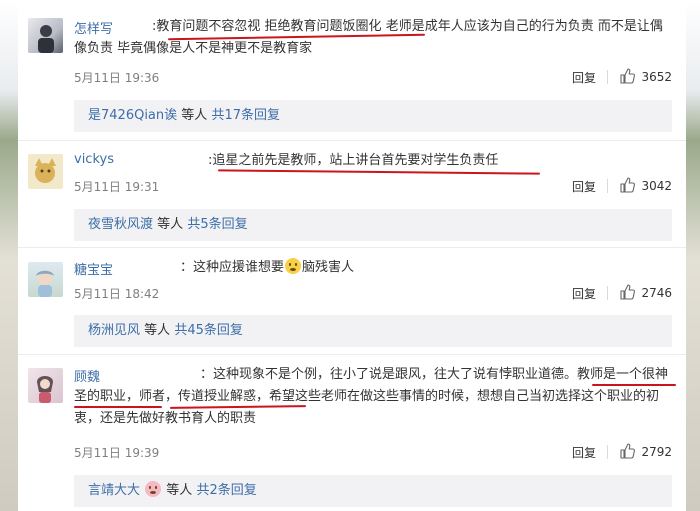 This screenshot has width=700, height=511. I want to click on like-button: 2792, so click(645, 451).